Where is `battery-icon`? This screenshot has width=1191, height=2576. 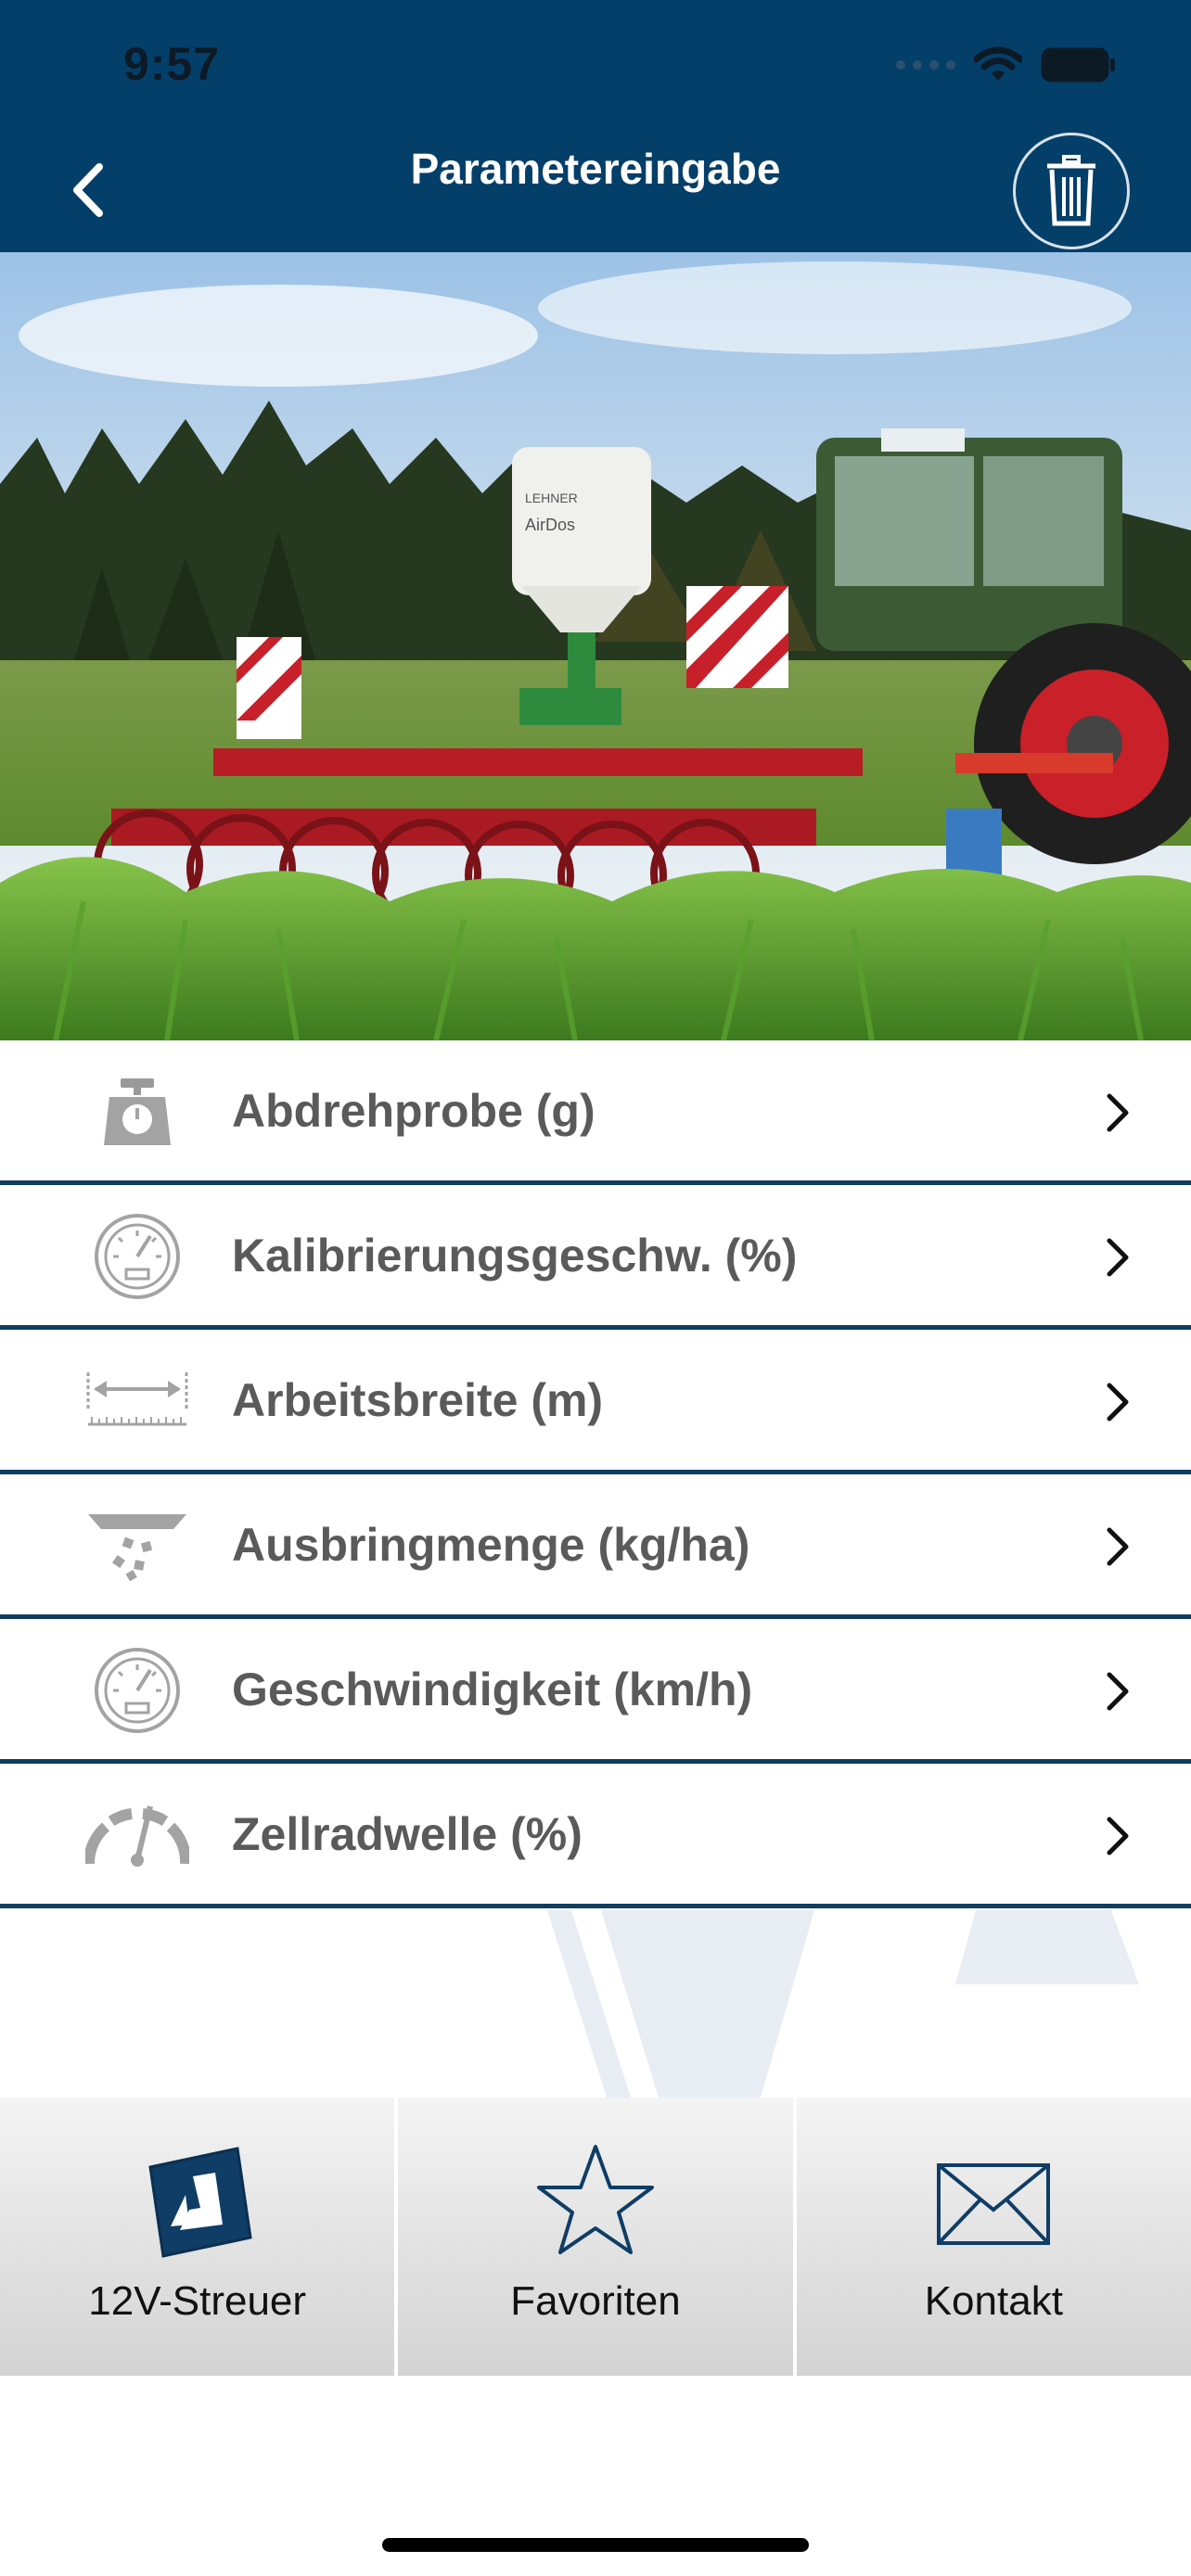 battery-icon is located at coordinates (1078, 65).